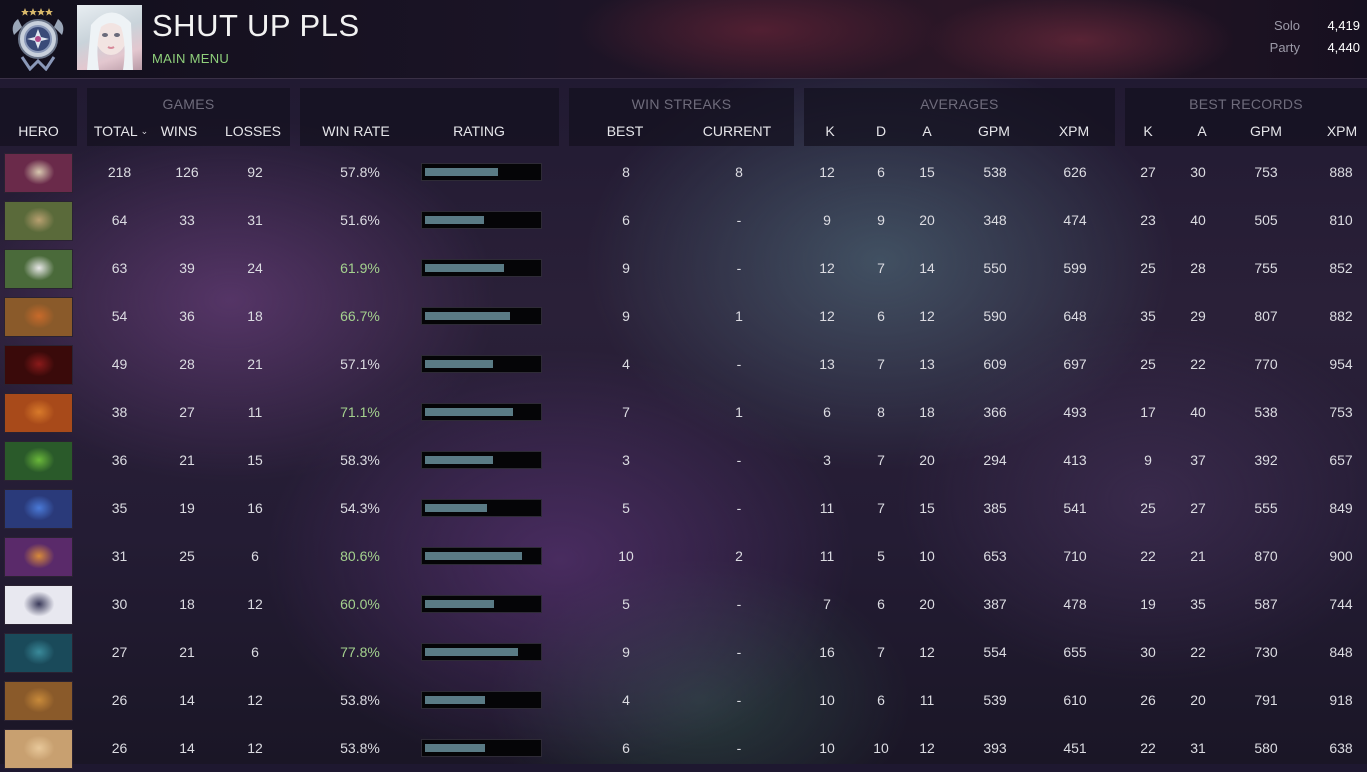 The height and width of the screenshot is (772, 1367). What do you see at coordinates (38, 117) in the screenshot?
I see `hero-header-panel: HERO` at bounding box center [38, 117].